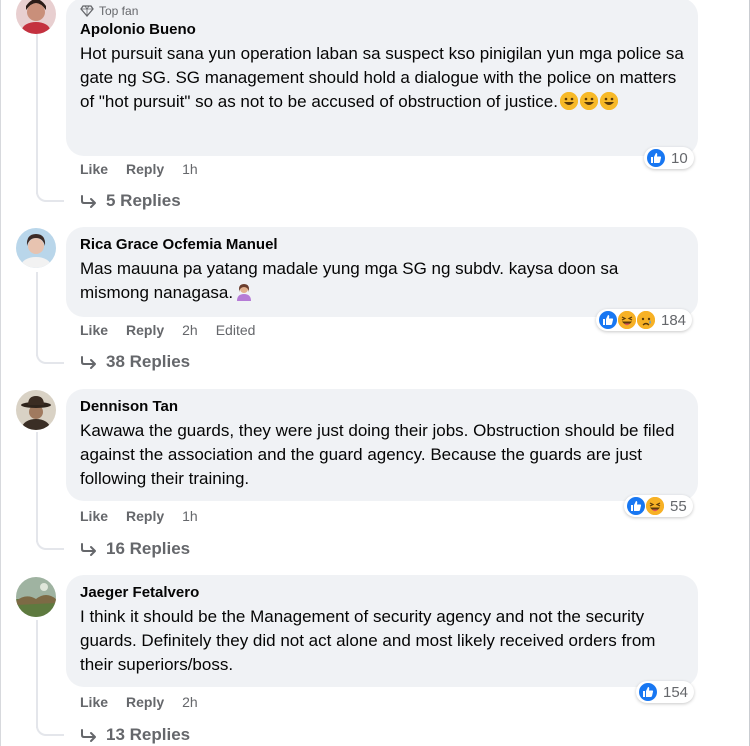 This screenshot has width=750, height=746. What do you see at coordinates (148, 548) in the screenshot?
I see `replies-count-label: 16 Replies` at bounding box center [148, 548].